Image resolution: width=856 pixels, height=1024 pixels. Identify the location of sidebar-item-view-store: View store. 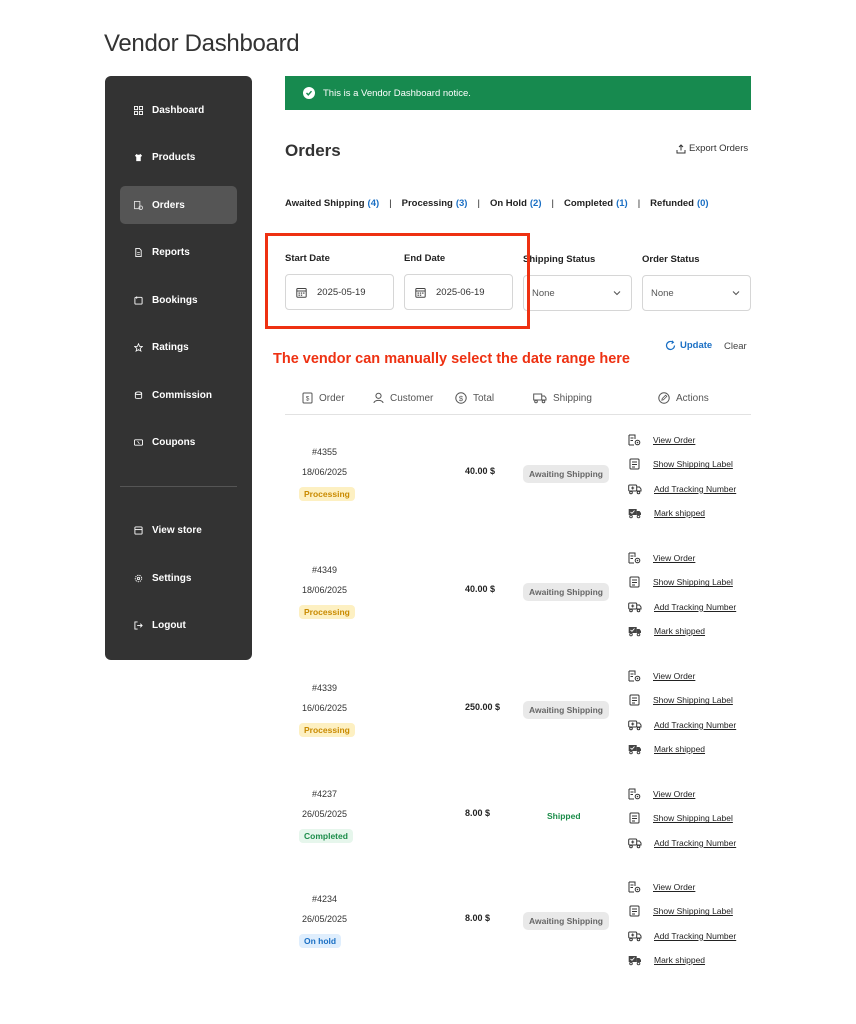
(178, 530).